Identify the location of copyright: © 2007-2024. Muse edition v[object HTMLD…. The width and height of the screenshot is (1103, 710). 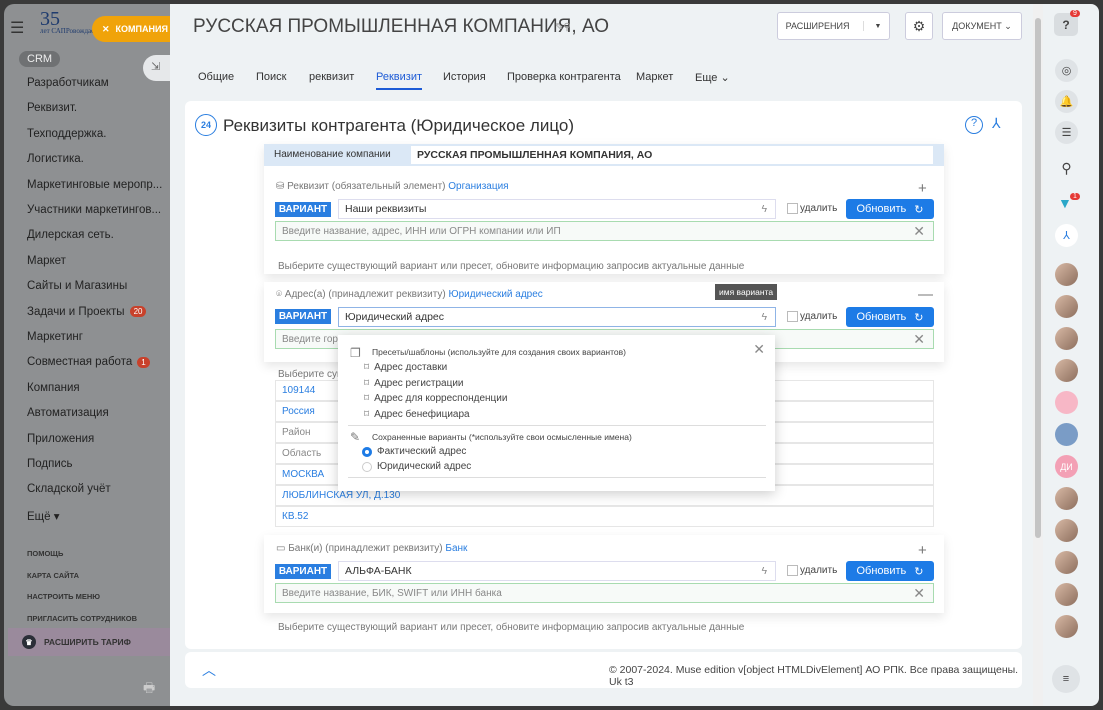
(814, 676).